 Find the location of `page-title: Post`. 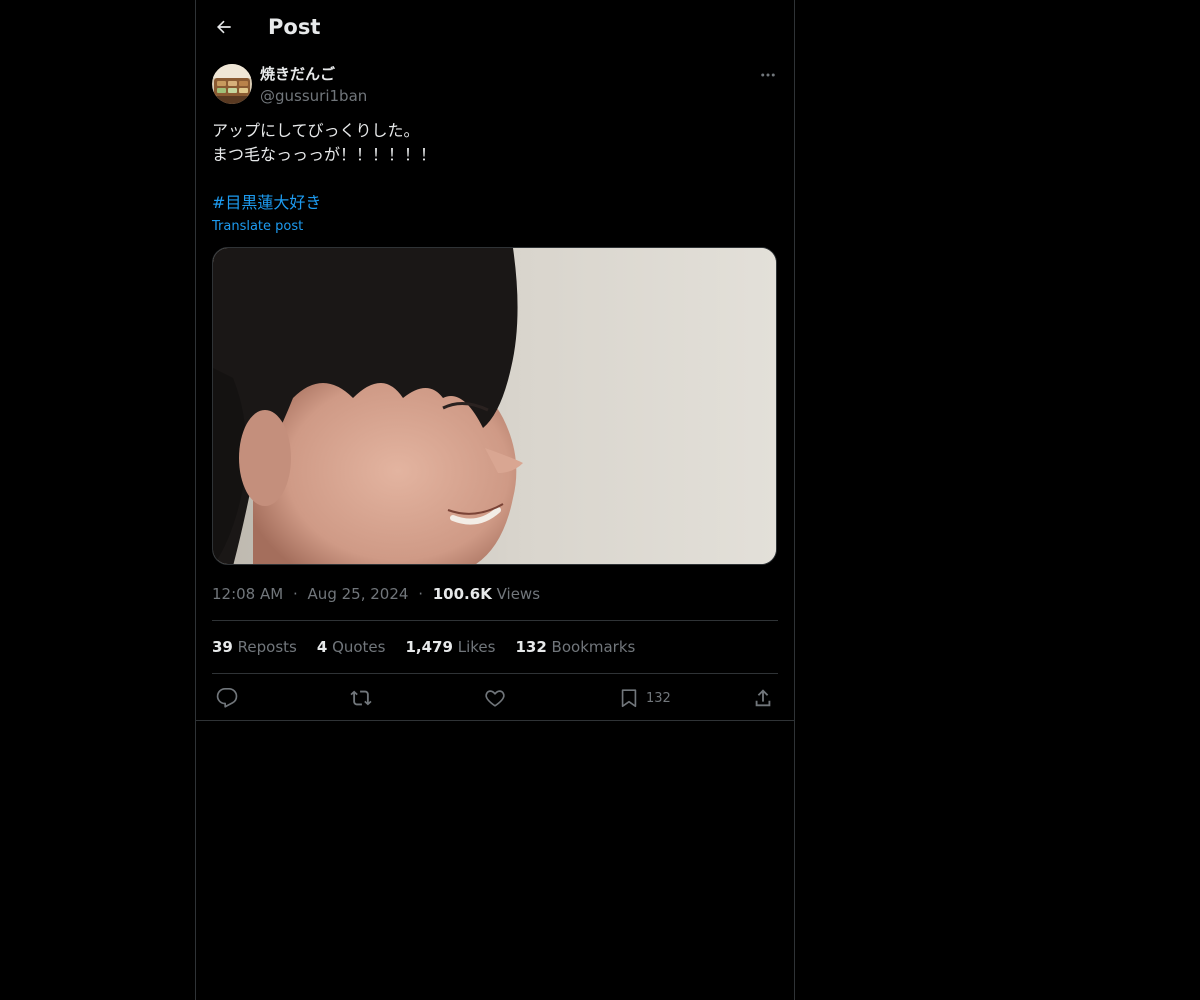

page-title: Post is located at coordinates (294, 27).